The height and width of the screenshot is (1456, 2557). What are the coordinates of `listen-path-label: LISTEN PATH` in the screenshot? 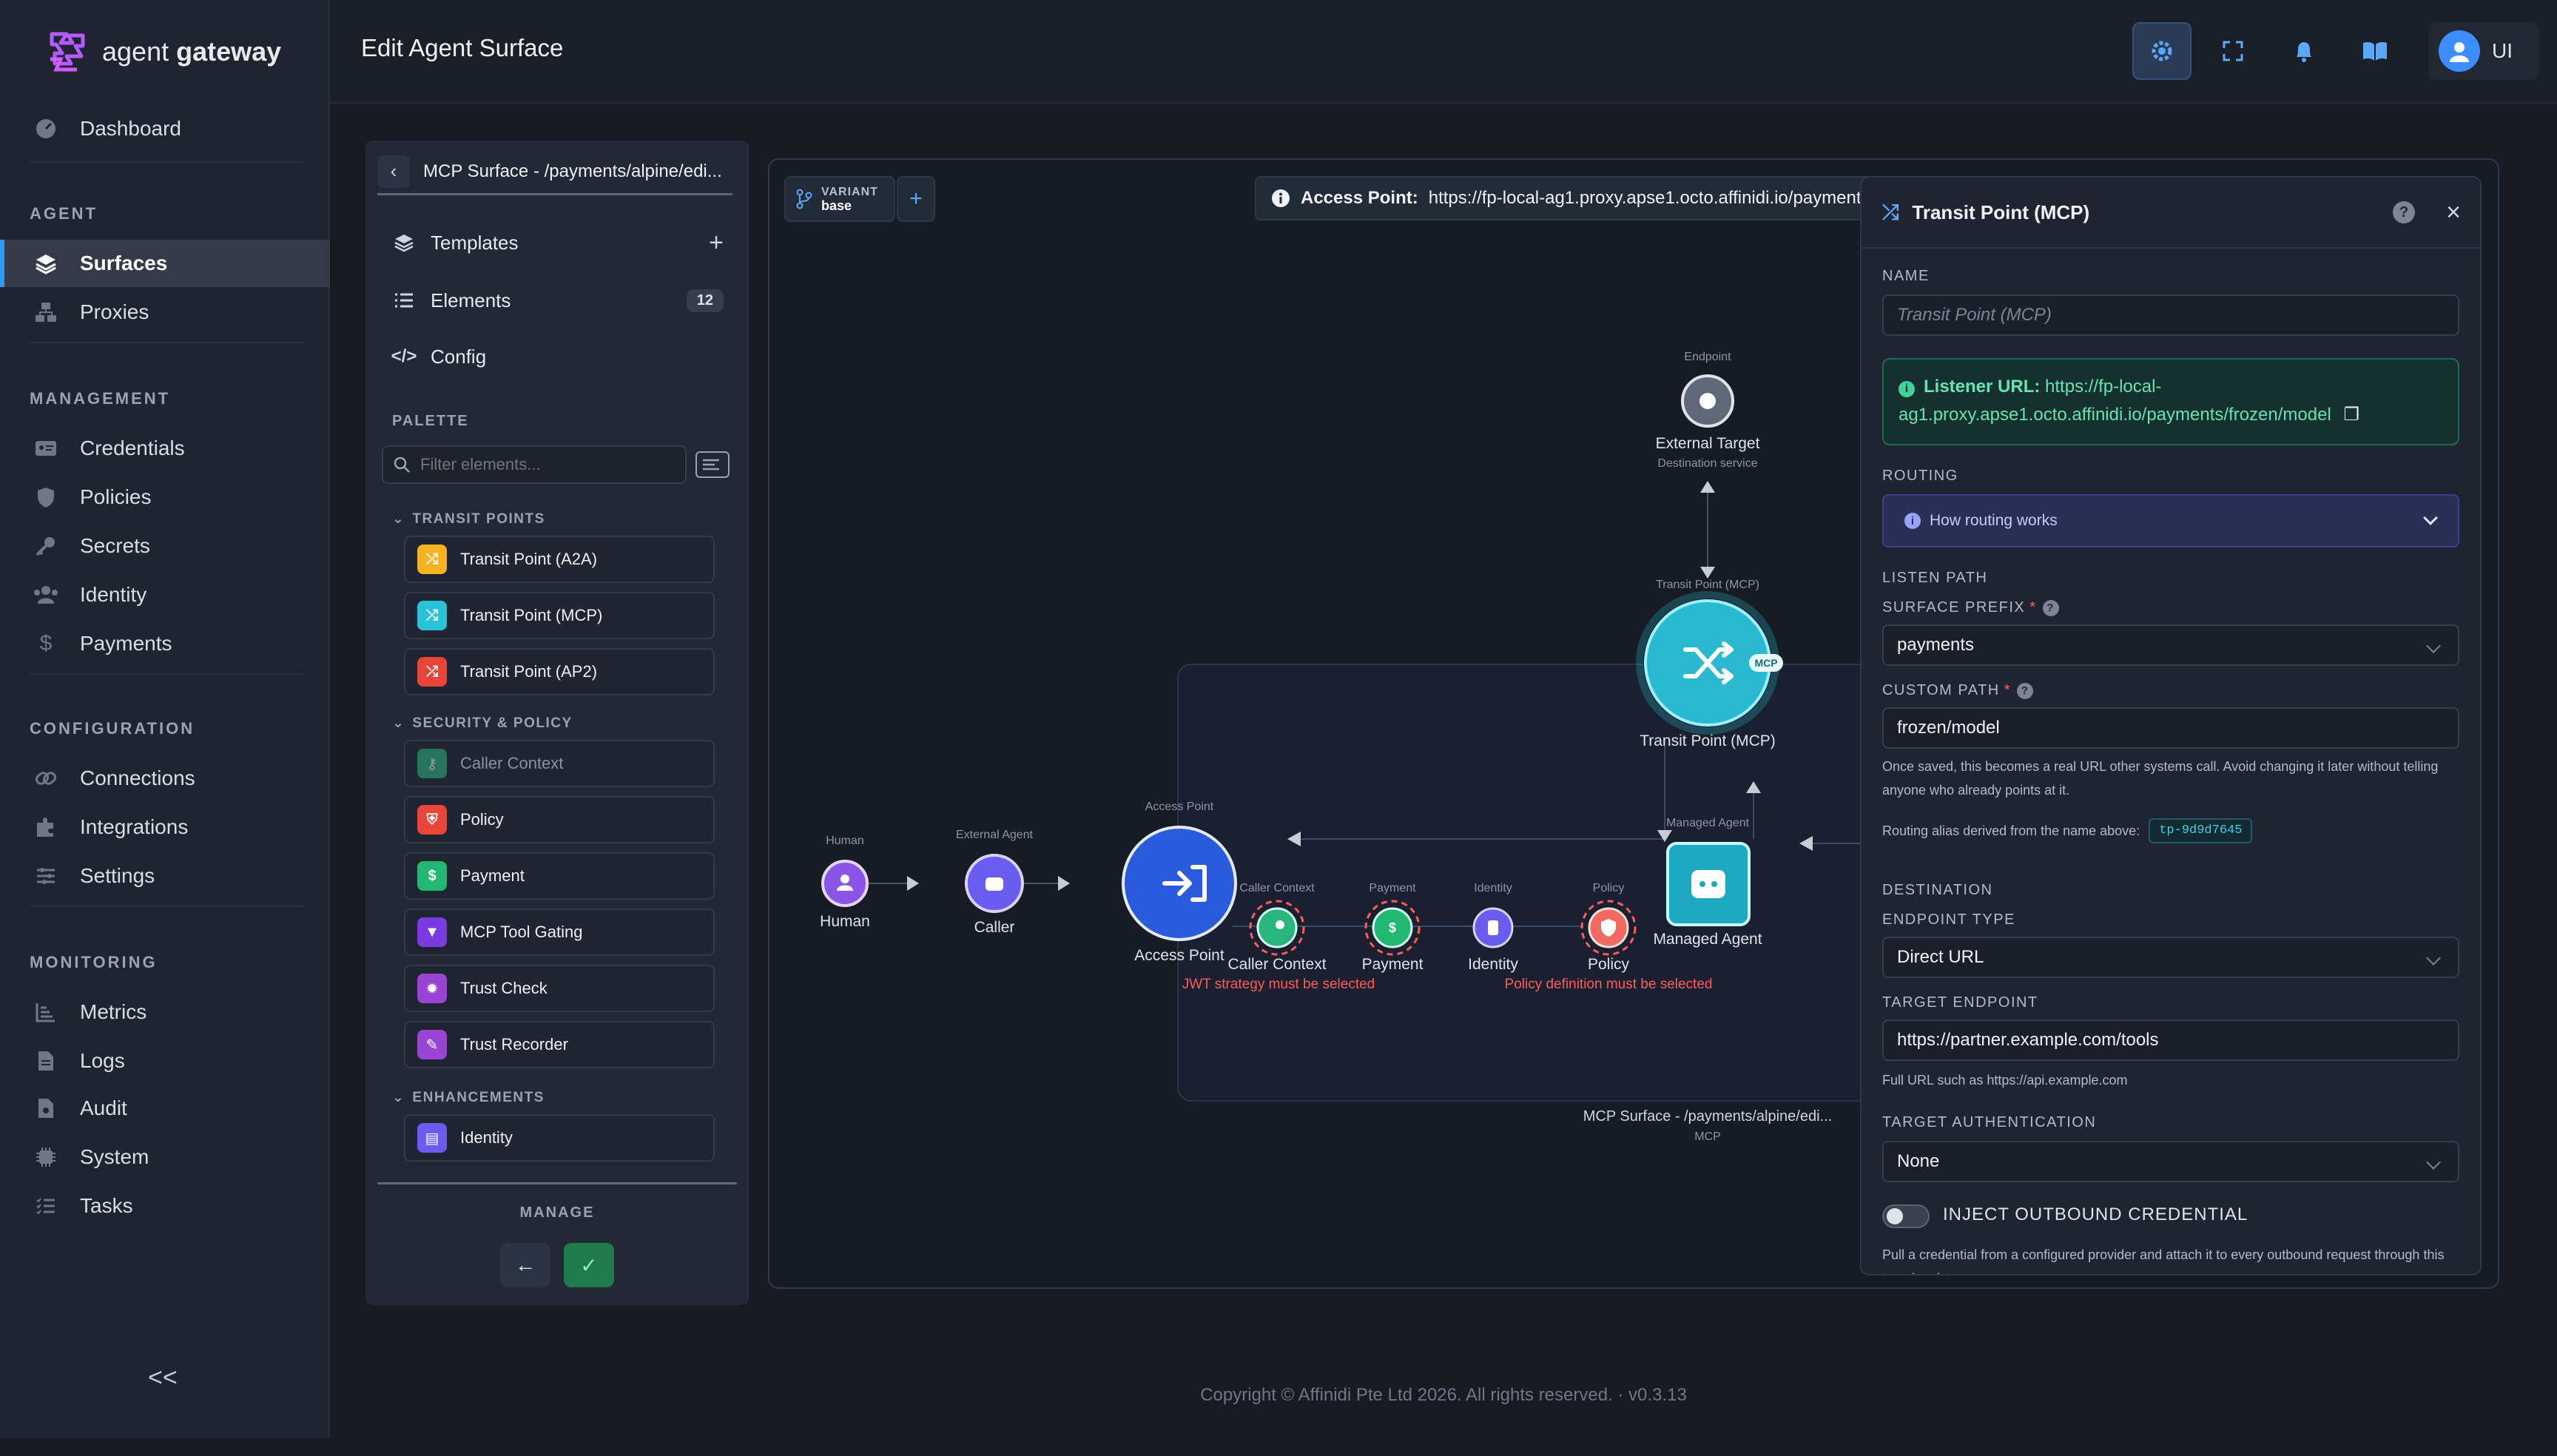 It's located at (1935, 578).